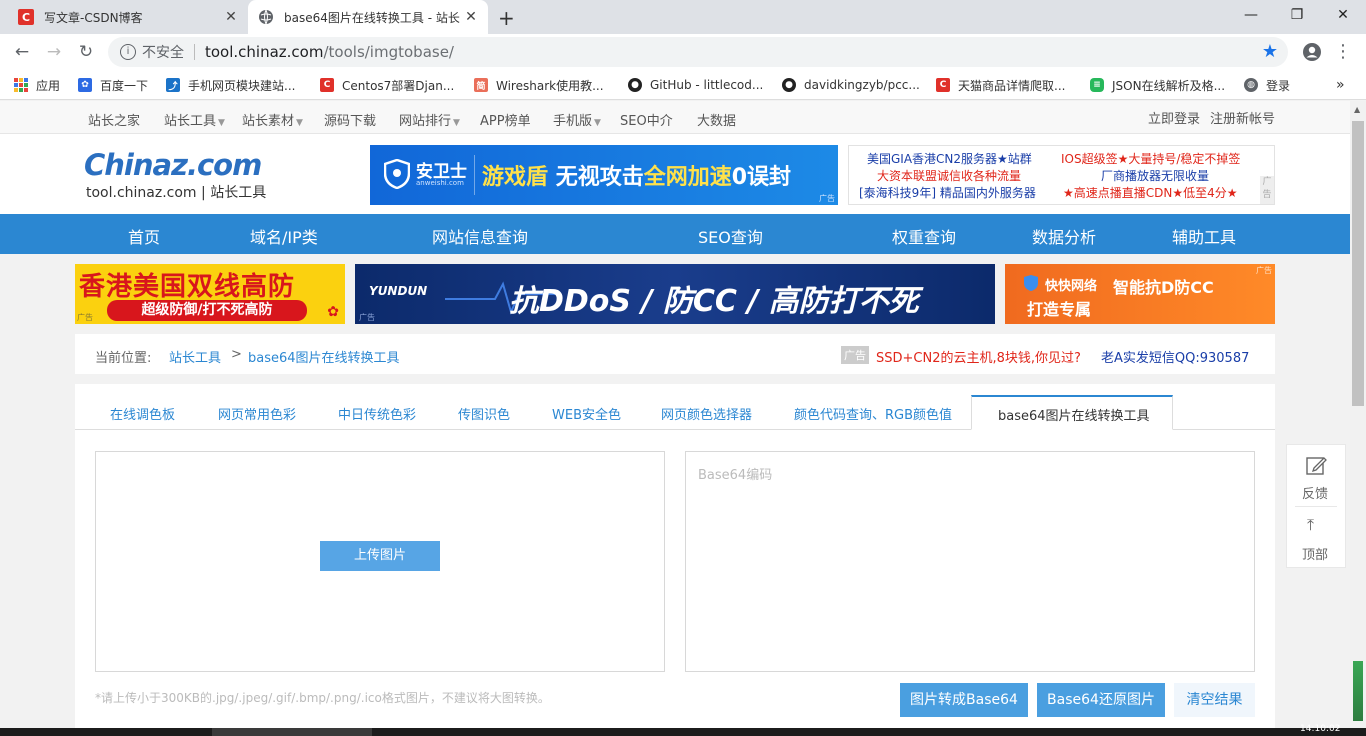  Describe the element at coordinates (257, 413) in the screenshot. I see `tab-common-colors: 网页常用色彩` at that location.